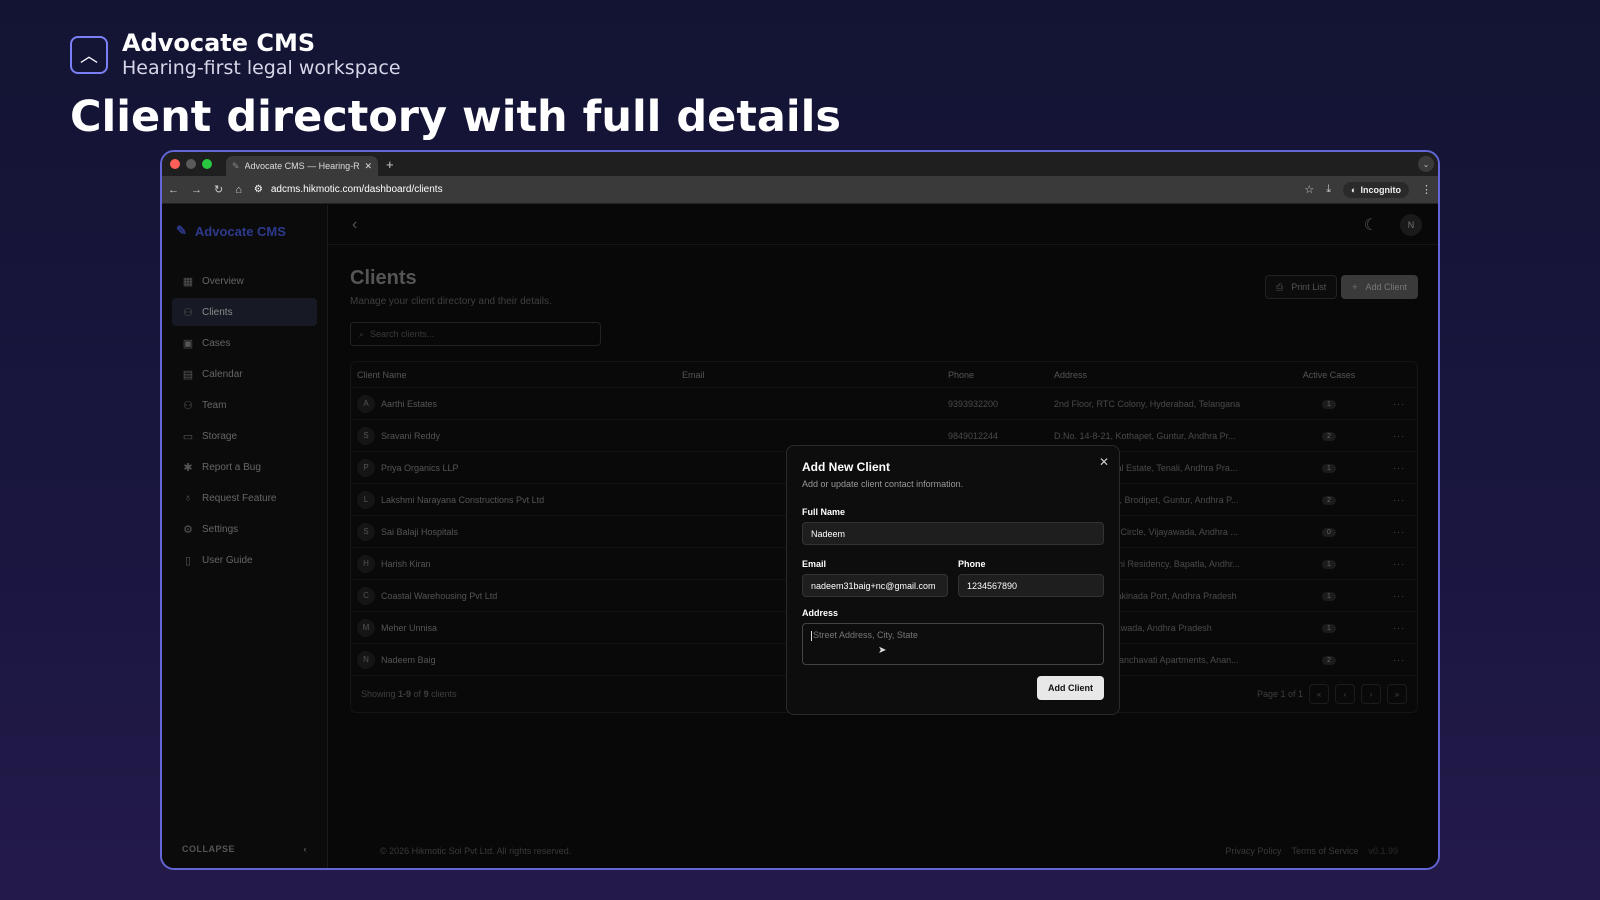 This screenshot has width=1600, height=900. Describe the element at coordinates (1397, 694) in the screenshot. I see `last-page-button: »` at that location.